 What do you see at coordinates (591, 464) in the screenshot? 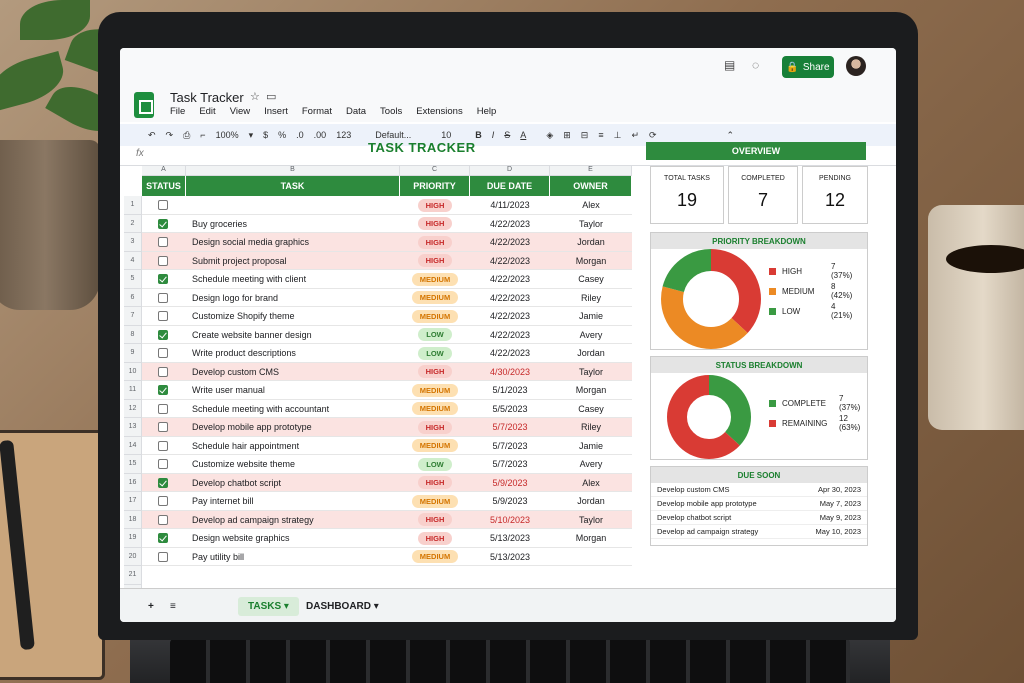
I see `owner-cell: Avery` at bounding box center [591, 464].